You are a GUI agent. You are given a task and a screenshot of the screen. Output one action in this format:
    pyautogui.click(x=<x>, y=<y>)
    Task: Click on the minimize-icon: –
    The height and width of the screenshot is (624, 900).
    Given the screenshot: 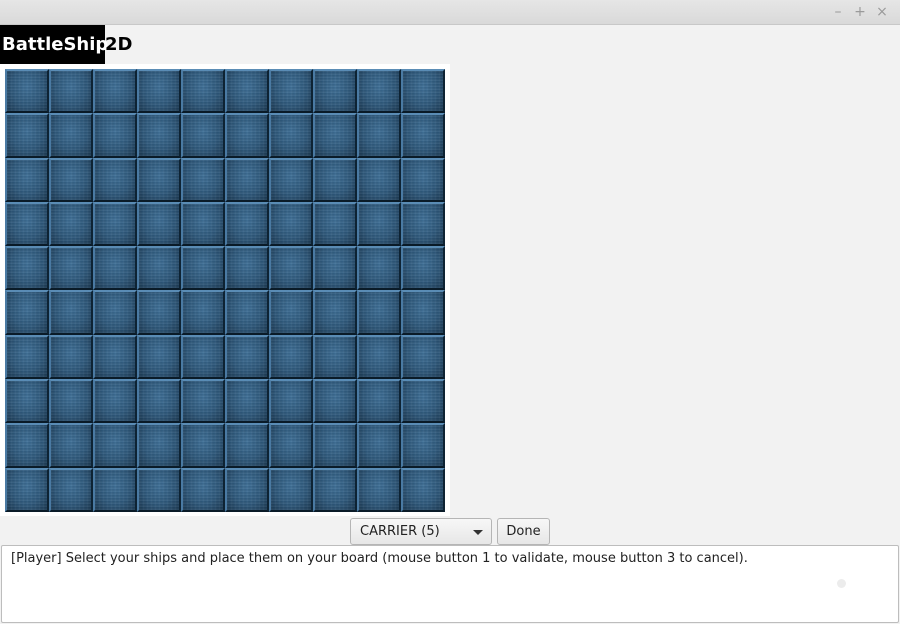 What is the action you would take?
    pyautogui.click(x=838, y=12)
    